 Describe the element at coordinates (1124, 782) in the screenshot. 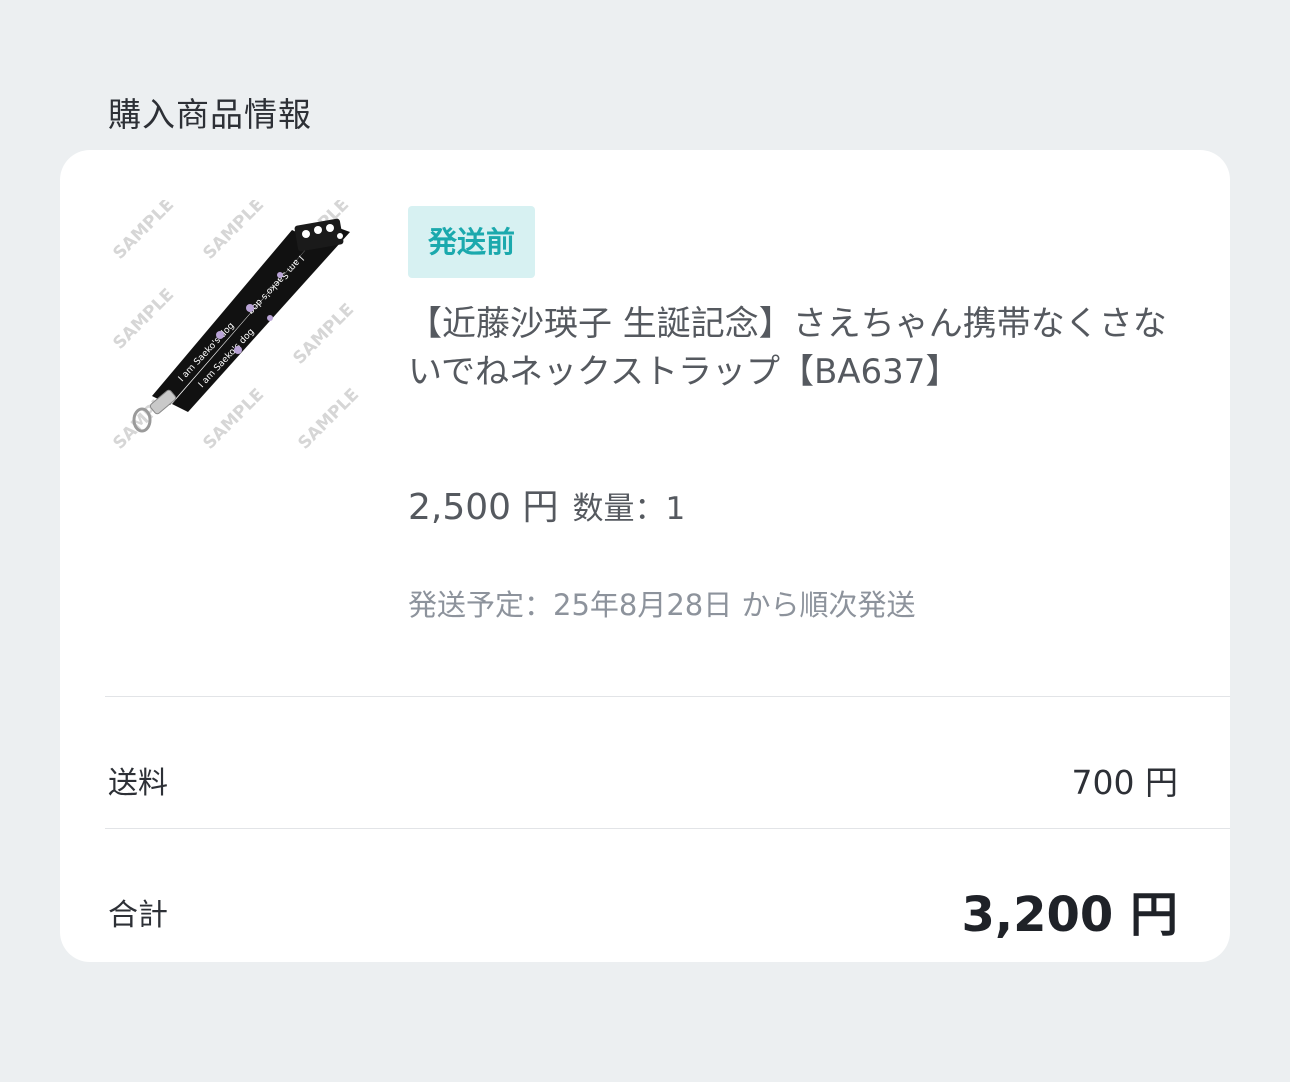

I see `shipping-fee-value: 700 円` at that location.